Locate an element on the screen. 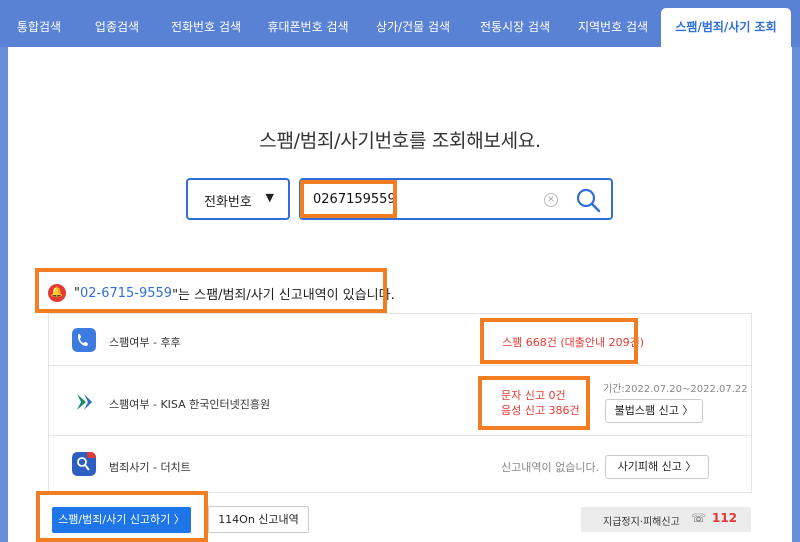  tab-market-search: 전통시장 검색 is located at coordinates (515, 27).